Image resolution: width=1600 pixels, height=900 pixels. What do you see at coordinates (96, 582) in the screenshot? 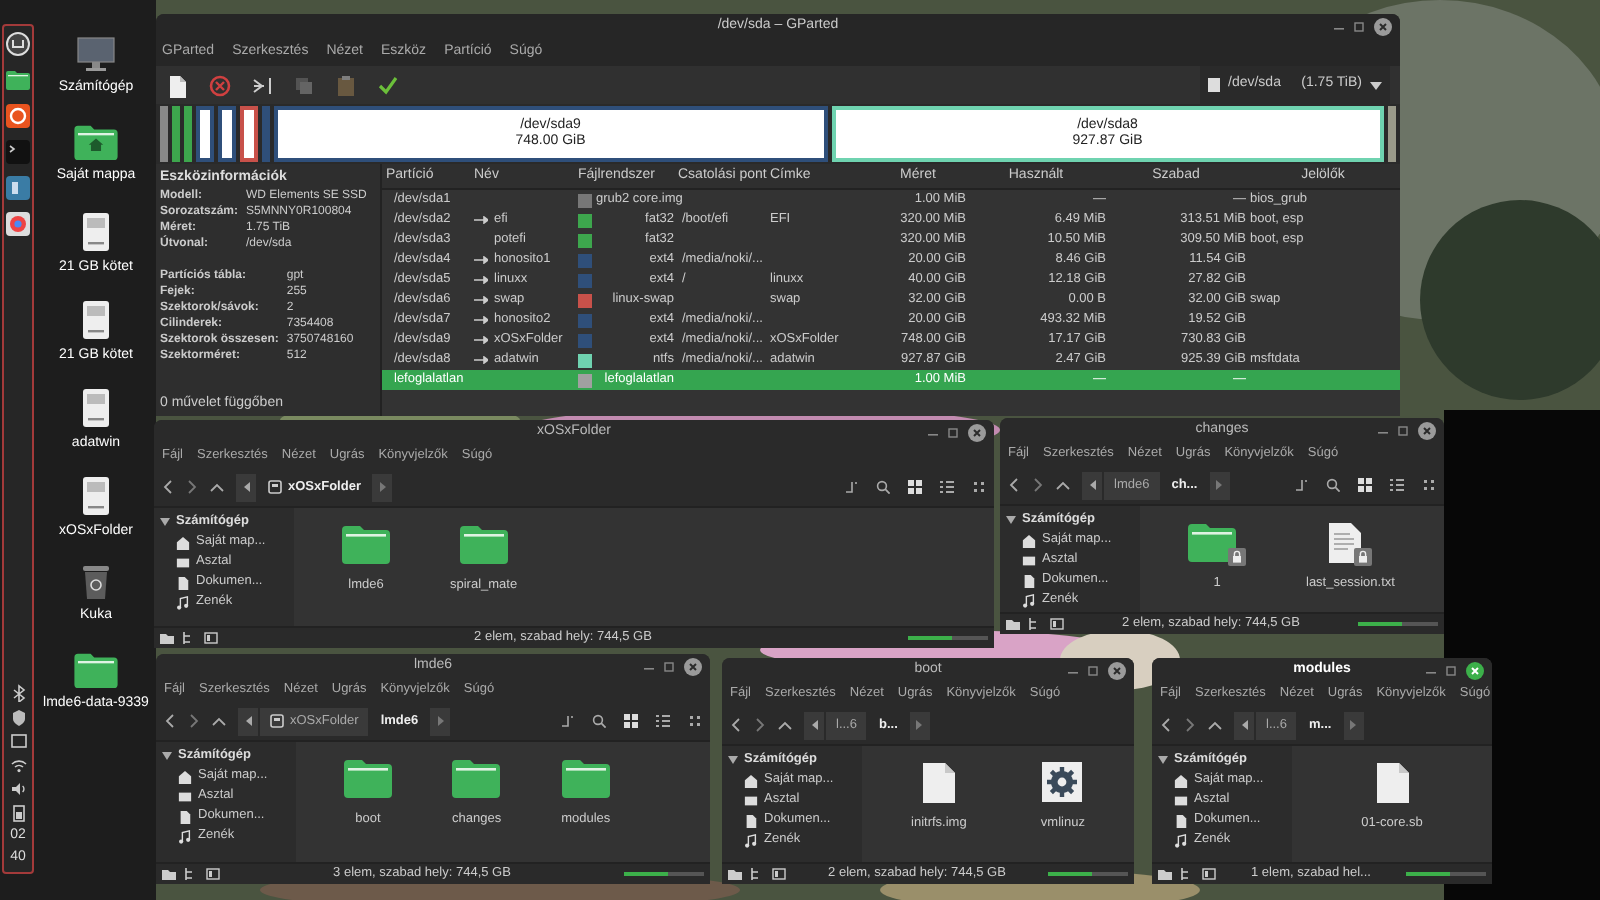
I see `trash-icon` at bounding box center [96, 582].